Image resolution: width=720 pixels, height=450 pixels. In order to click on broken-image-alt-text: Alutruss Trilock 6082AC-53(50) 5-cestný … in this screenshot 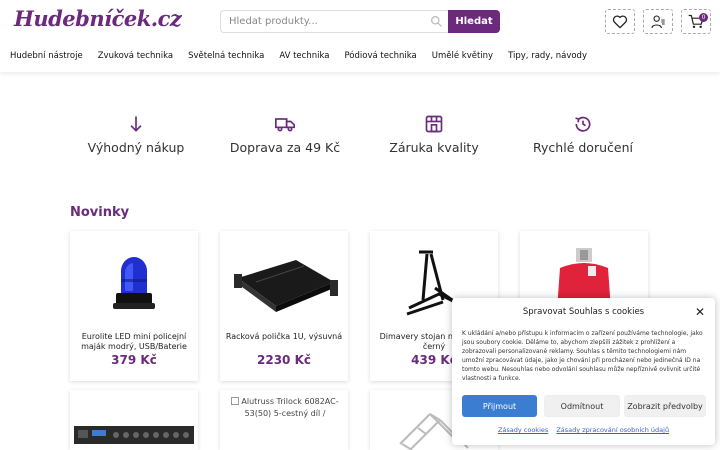, I will do `click(285, 408)`.